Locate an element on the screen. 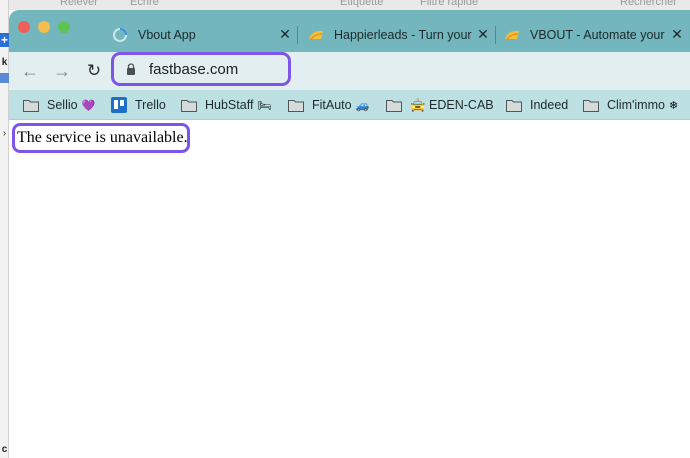  tab-title: VBOUT - Automate your is located at coordinates (597, 35).